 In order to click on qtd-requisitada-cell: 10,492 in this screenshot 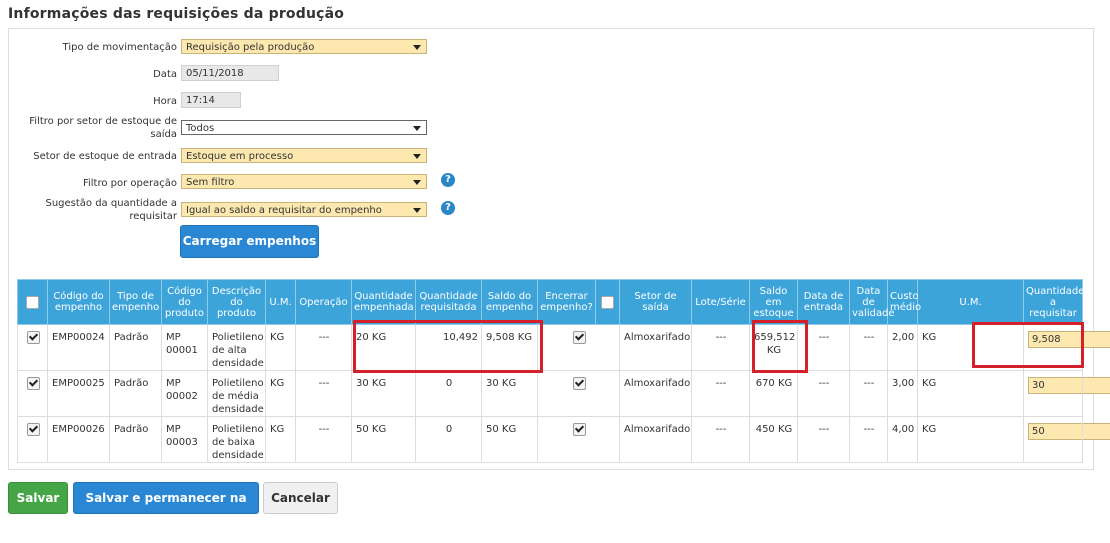, I will do `click(448, 347)`.